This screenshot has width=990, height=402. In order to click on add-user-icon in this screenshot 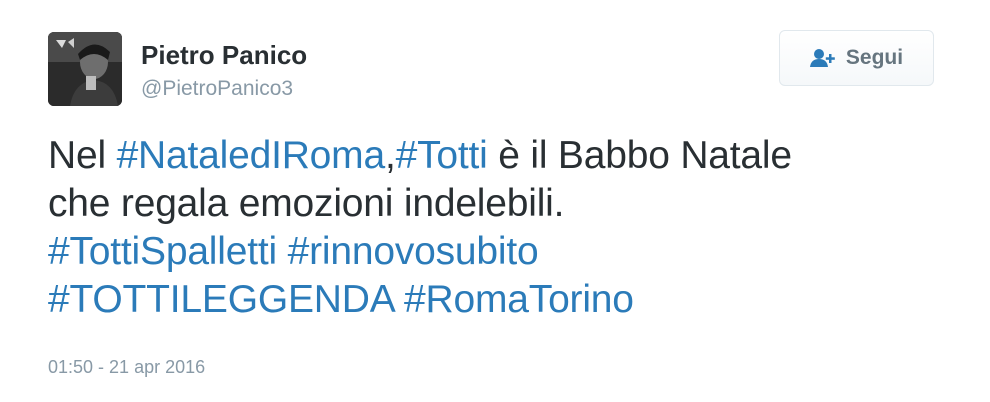, I will do `click(822, 58)`.